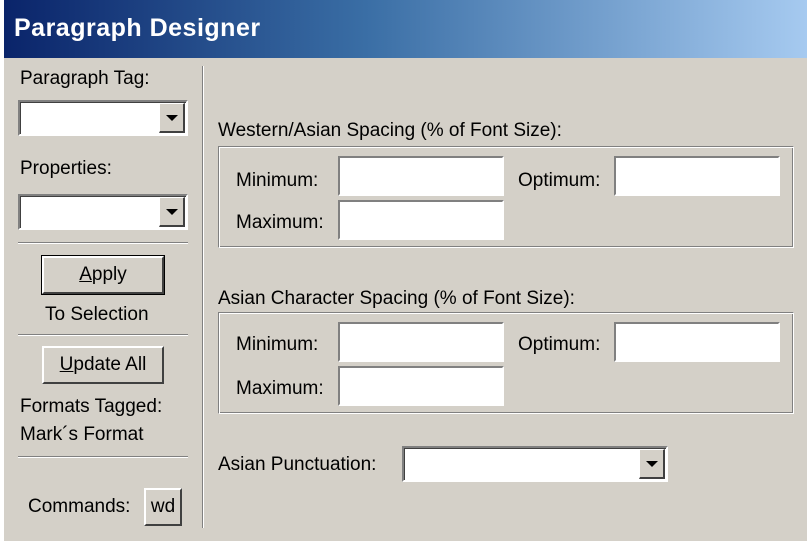  I want to click on window-title: Paragraph Designer, so click(137, 28).